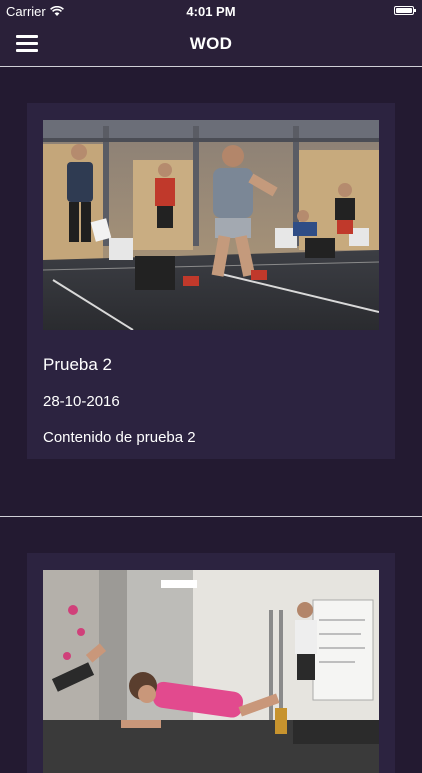  What do you see at coordinates (119, 437) in the screenshot?
I see `post-content: Contenido de prueba 2` at bounding box center [119, 437].